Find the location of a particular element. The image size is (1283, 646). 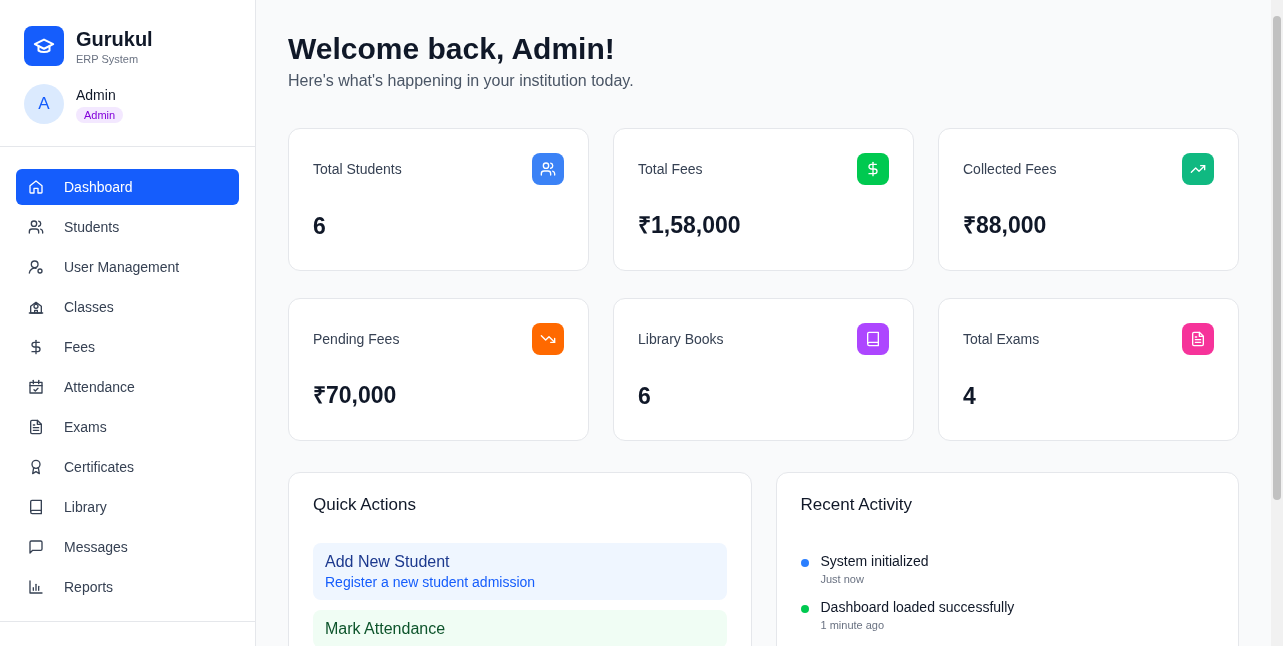

scrollbar-thumb is located at coordinates (1277, 258).